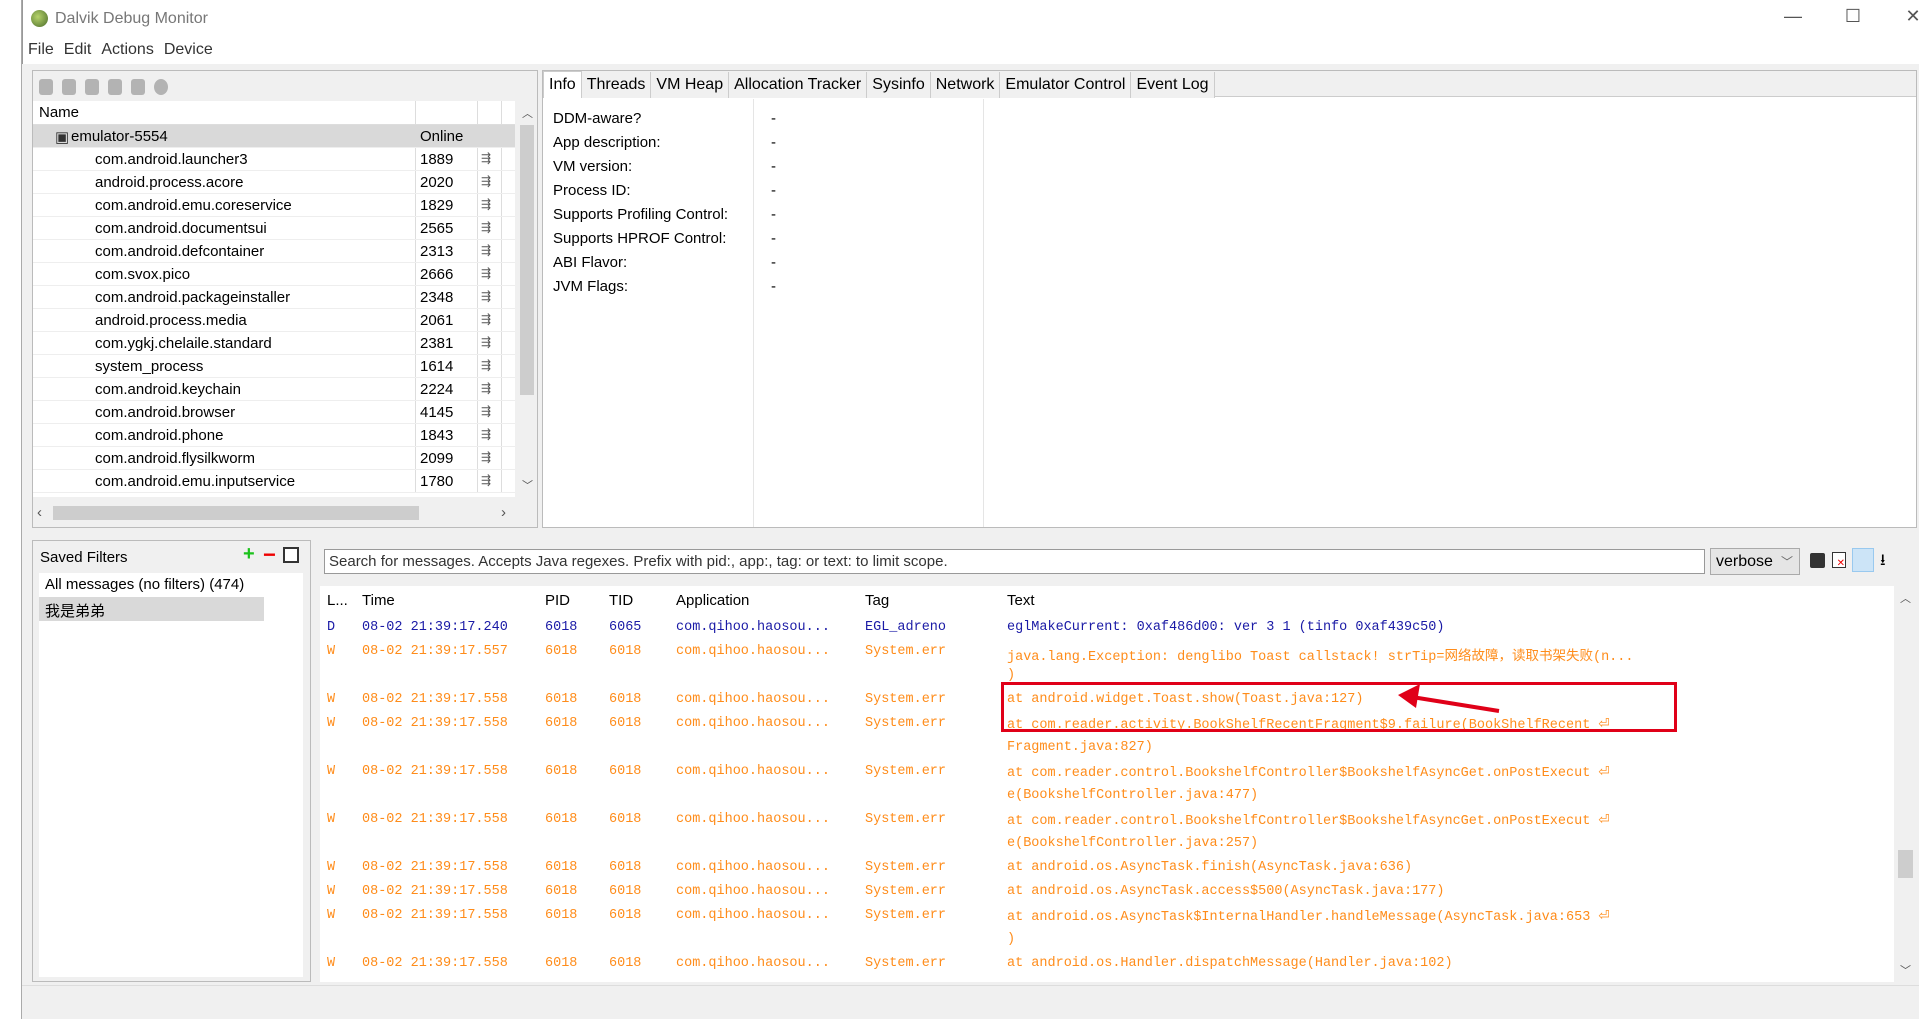 This screenshot has height=1019, width=1919. I want to click on scroll-lock-icon: ⭳, so click(1883, 562).